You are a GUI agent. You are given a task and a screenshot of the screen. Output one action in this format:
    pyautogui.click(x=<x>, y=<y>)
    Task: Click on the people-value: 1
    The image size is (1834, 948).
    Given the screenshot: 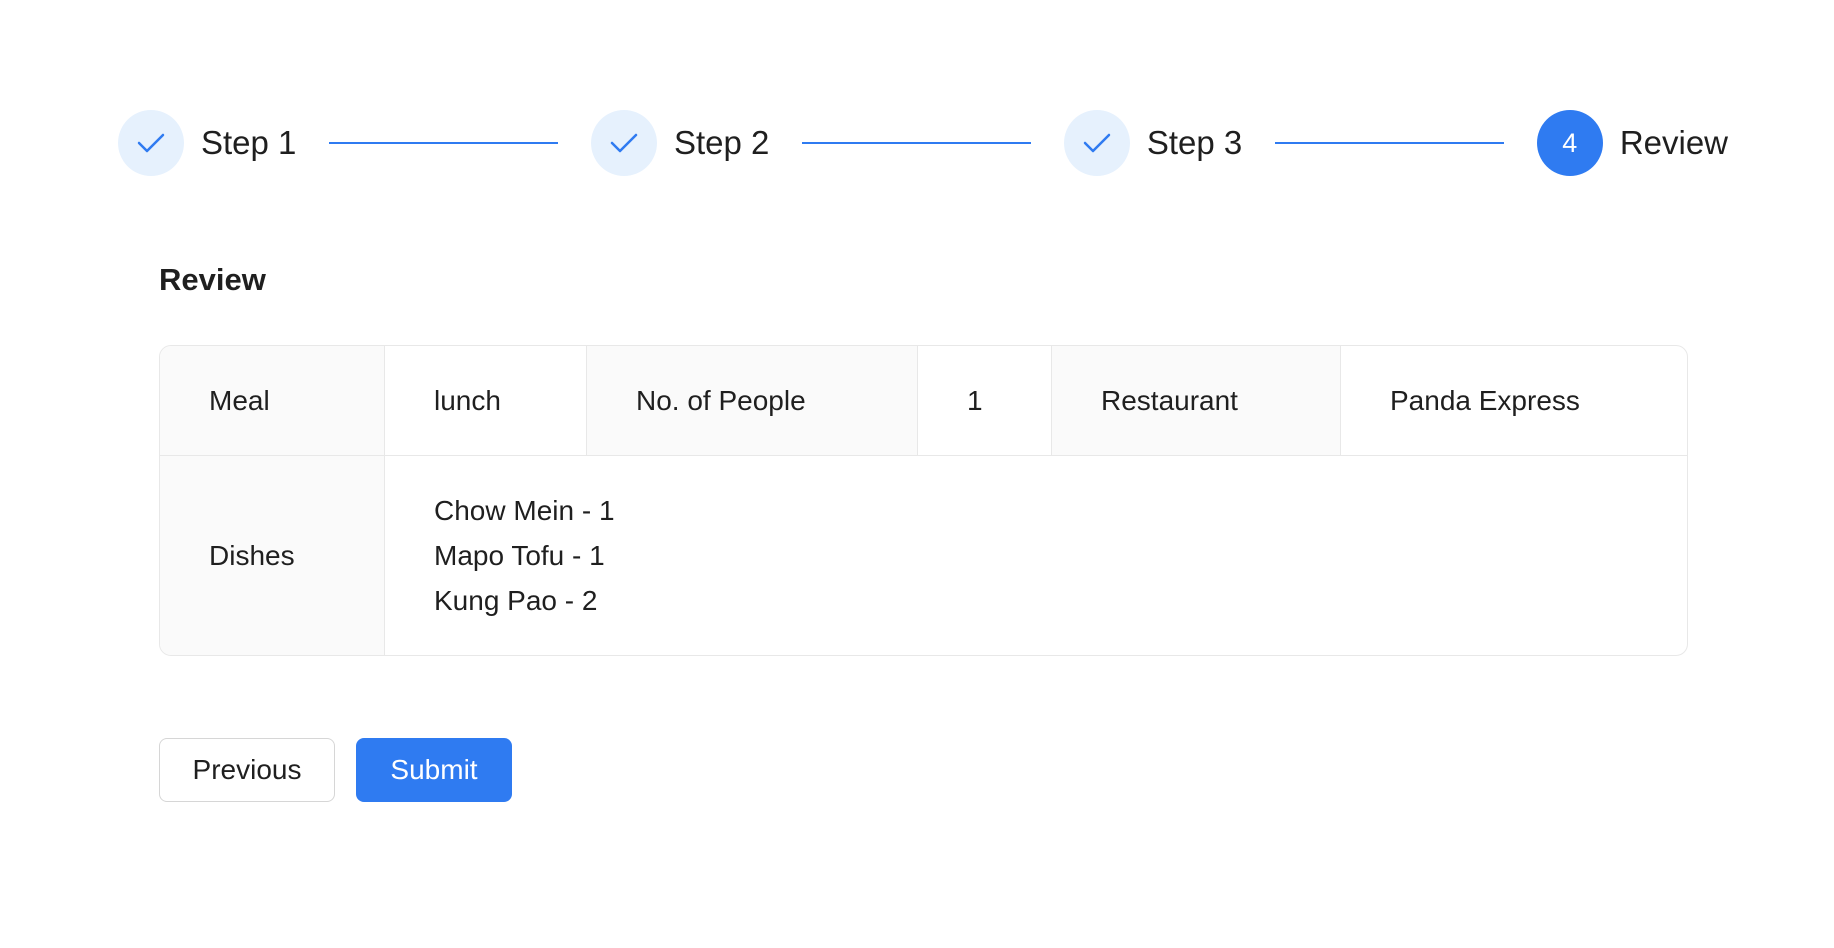 What is the action you would take?
    pyautogui.click(x=985, y=400)
    